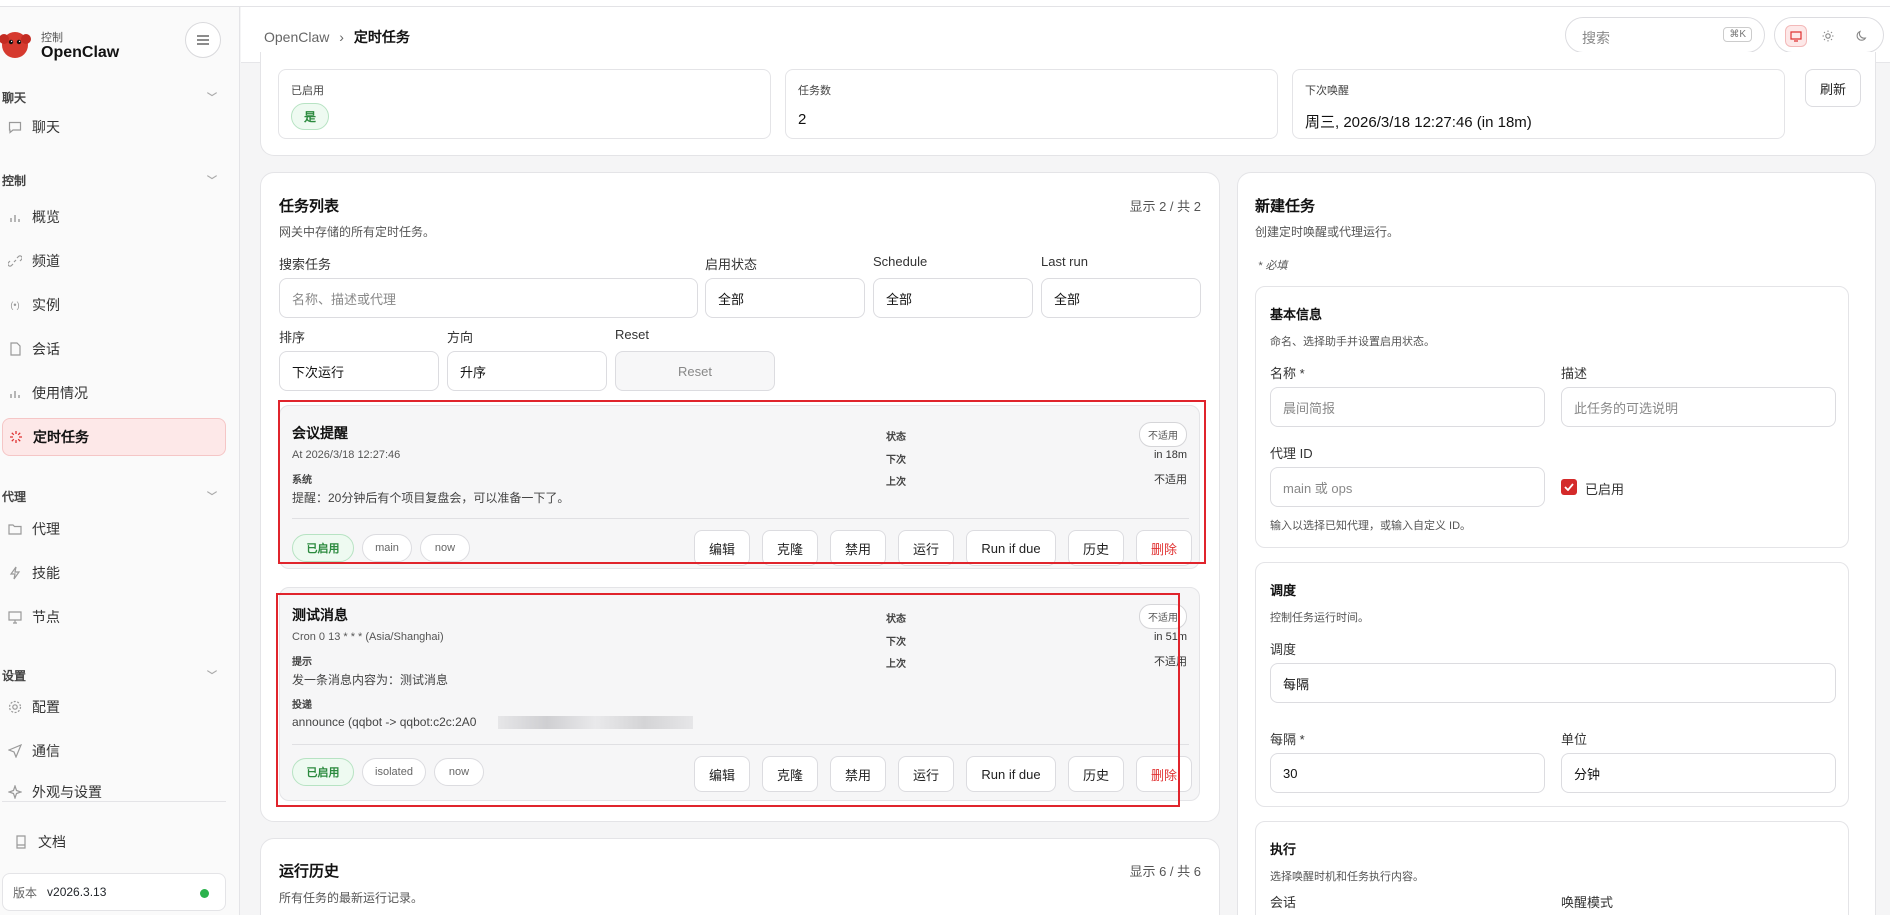 Image resolution: width=1890 pixels, height=915 pixels. Describe the element at coordinates (1165, 206) in the screenshot. I see `task-count: 显示 2 / 共 2` at that location.